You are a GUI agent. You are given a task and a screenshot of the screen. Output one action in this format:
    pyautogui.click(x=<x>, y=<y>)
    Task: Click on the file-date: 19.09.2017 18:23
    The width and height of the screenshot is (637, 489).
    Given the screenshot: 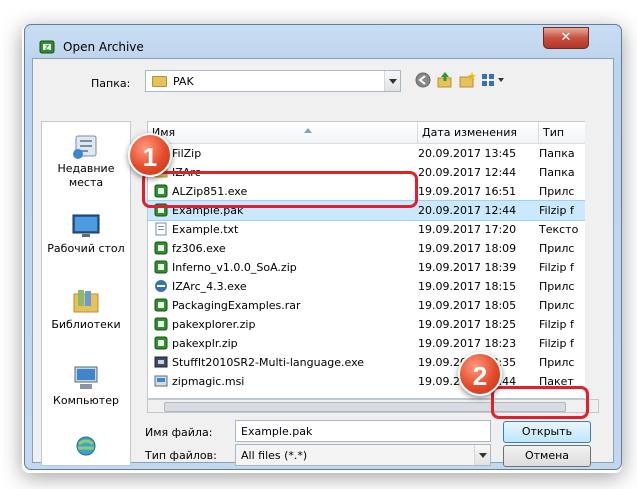 What is the action you would take?
    pyautogui.click(x=467, y=343)
    